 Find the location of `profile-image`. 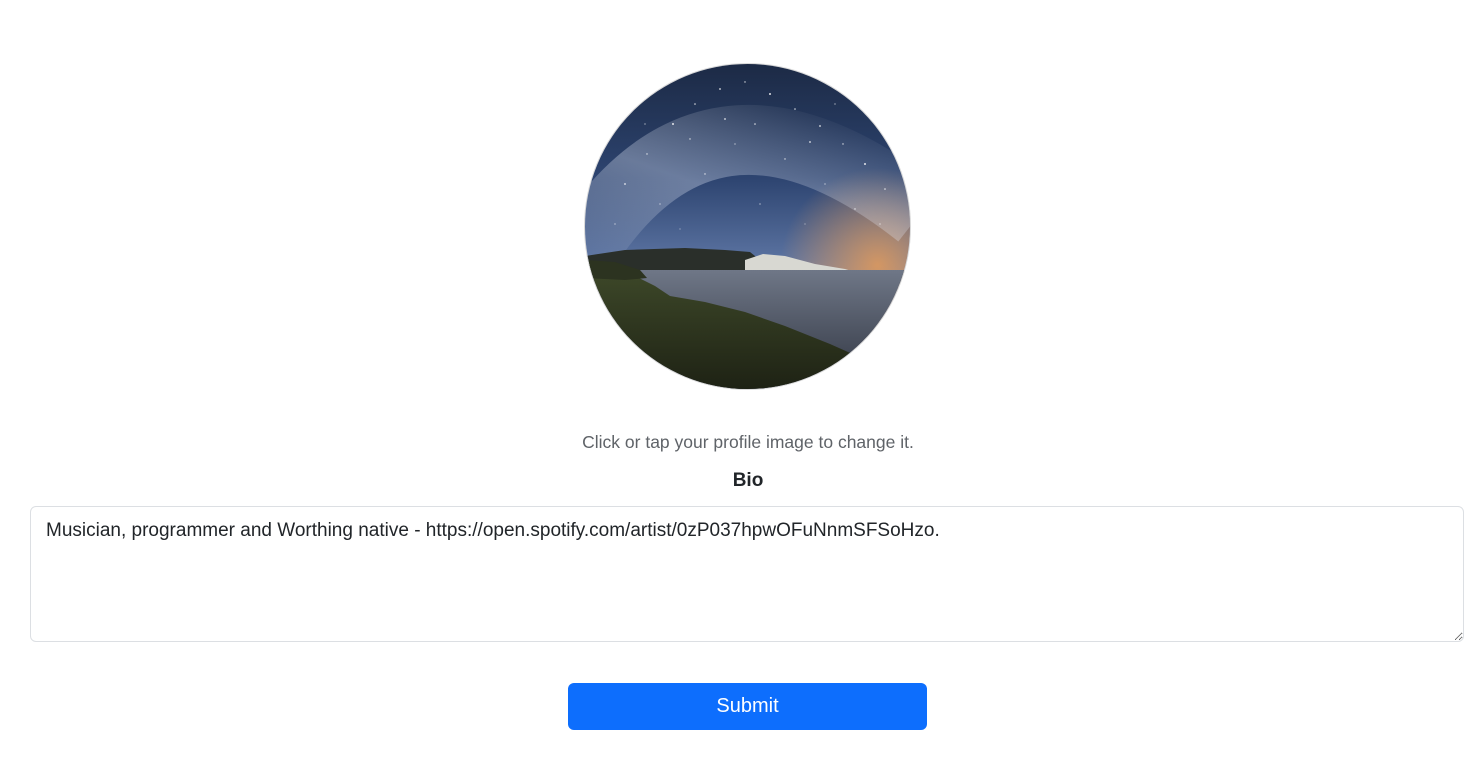

profile-image is located at coordinates (747, 226).